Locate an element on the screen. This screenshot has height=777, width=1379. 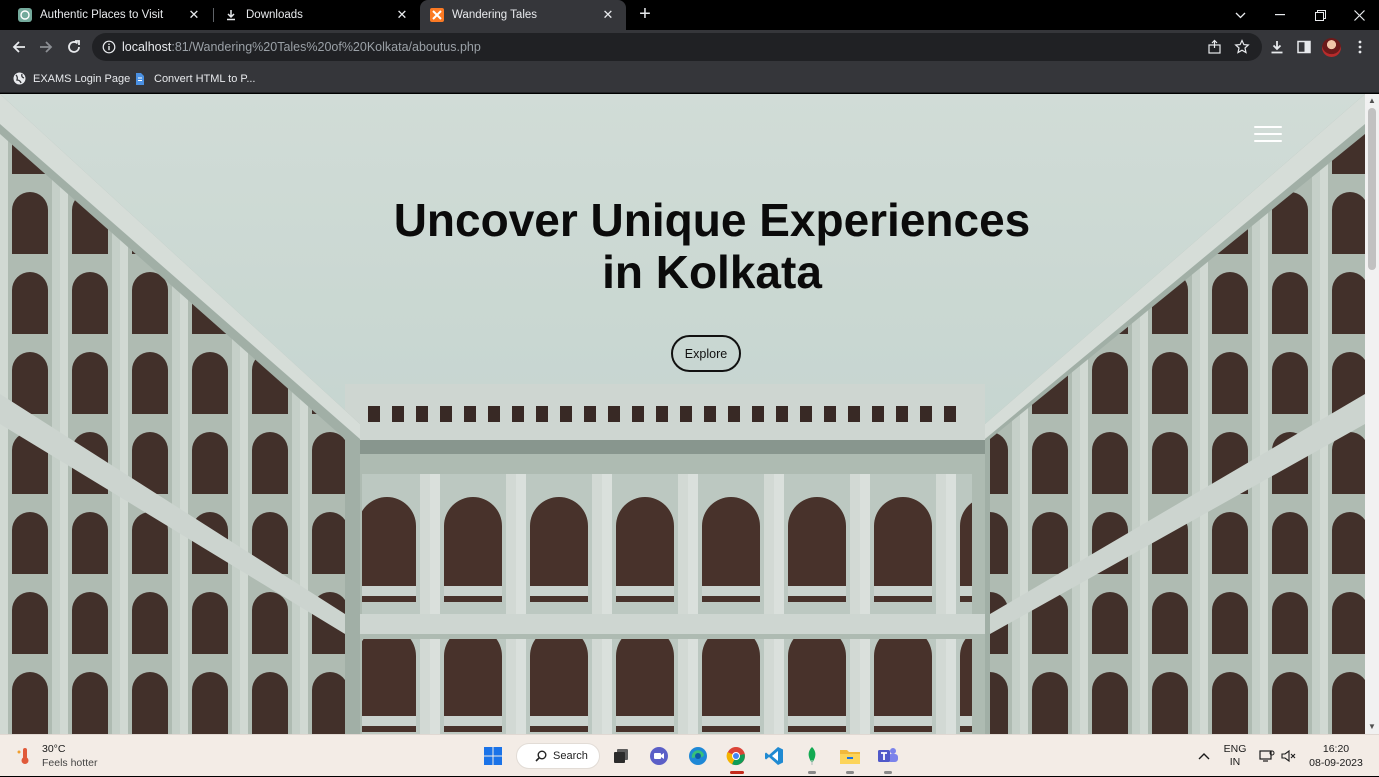
tab-authentic-places: Authentic Places to Visit ✕ is located at coordinates (110, 15).